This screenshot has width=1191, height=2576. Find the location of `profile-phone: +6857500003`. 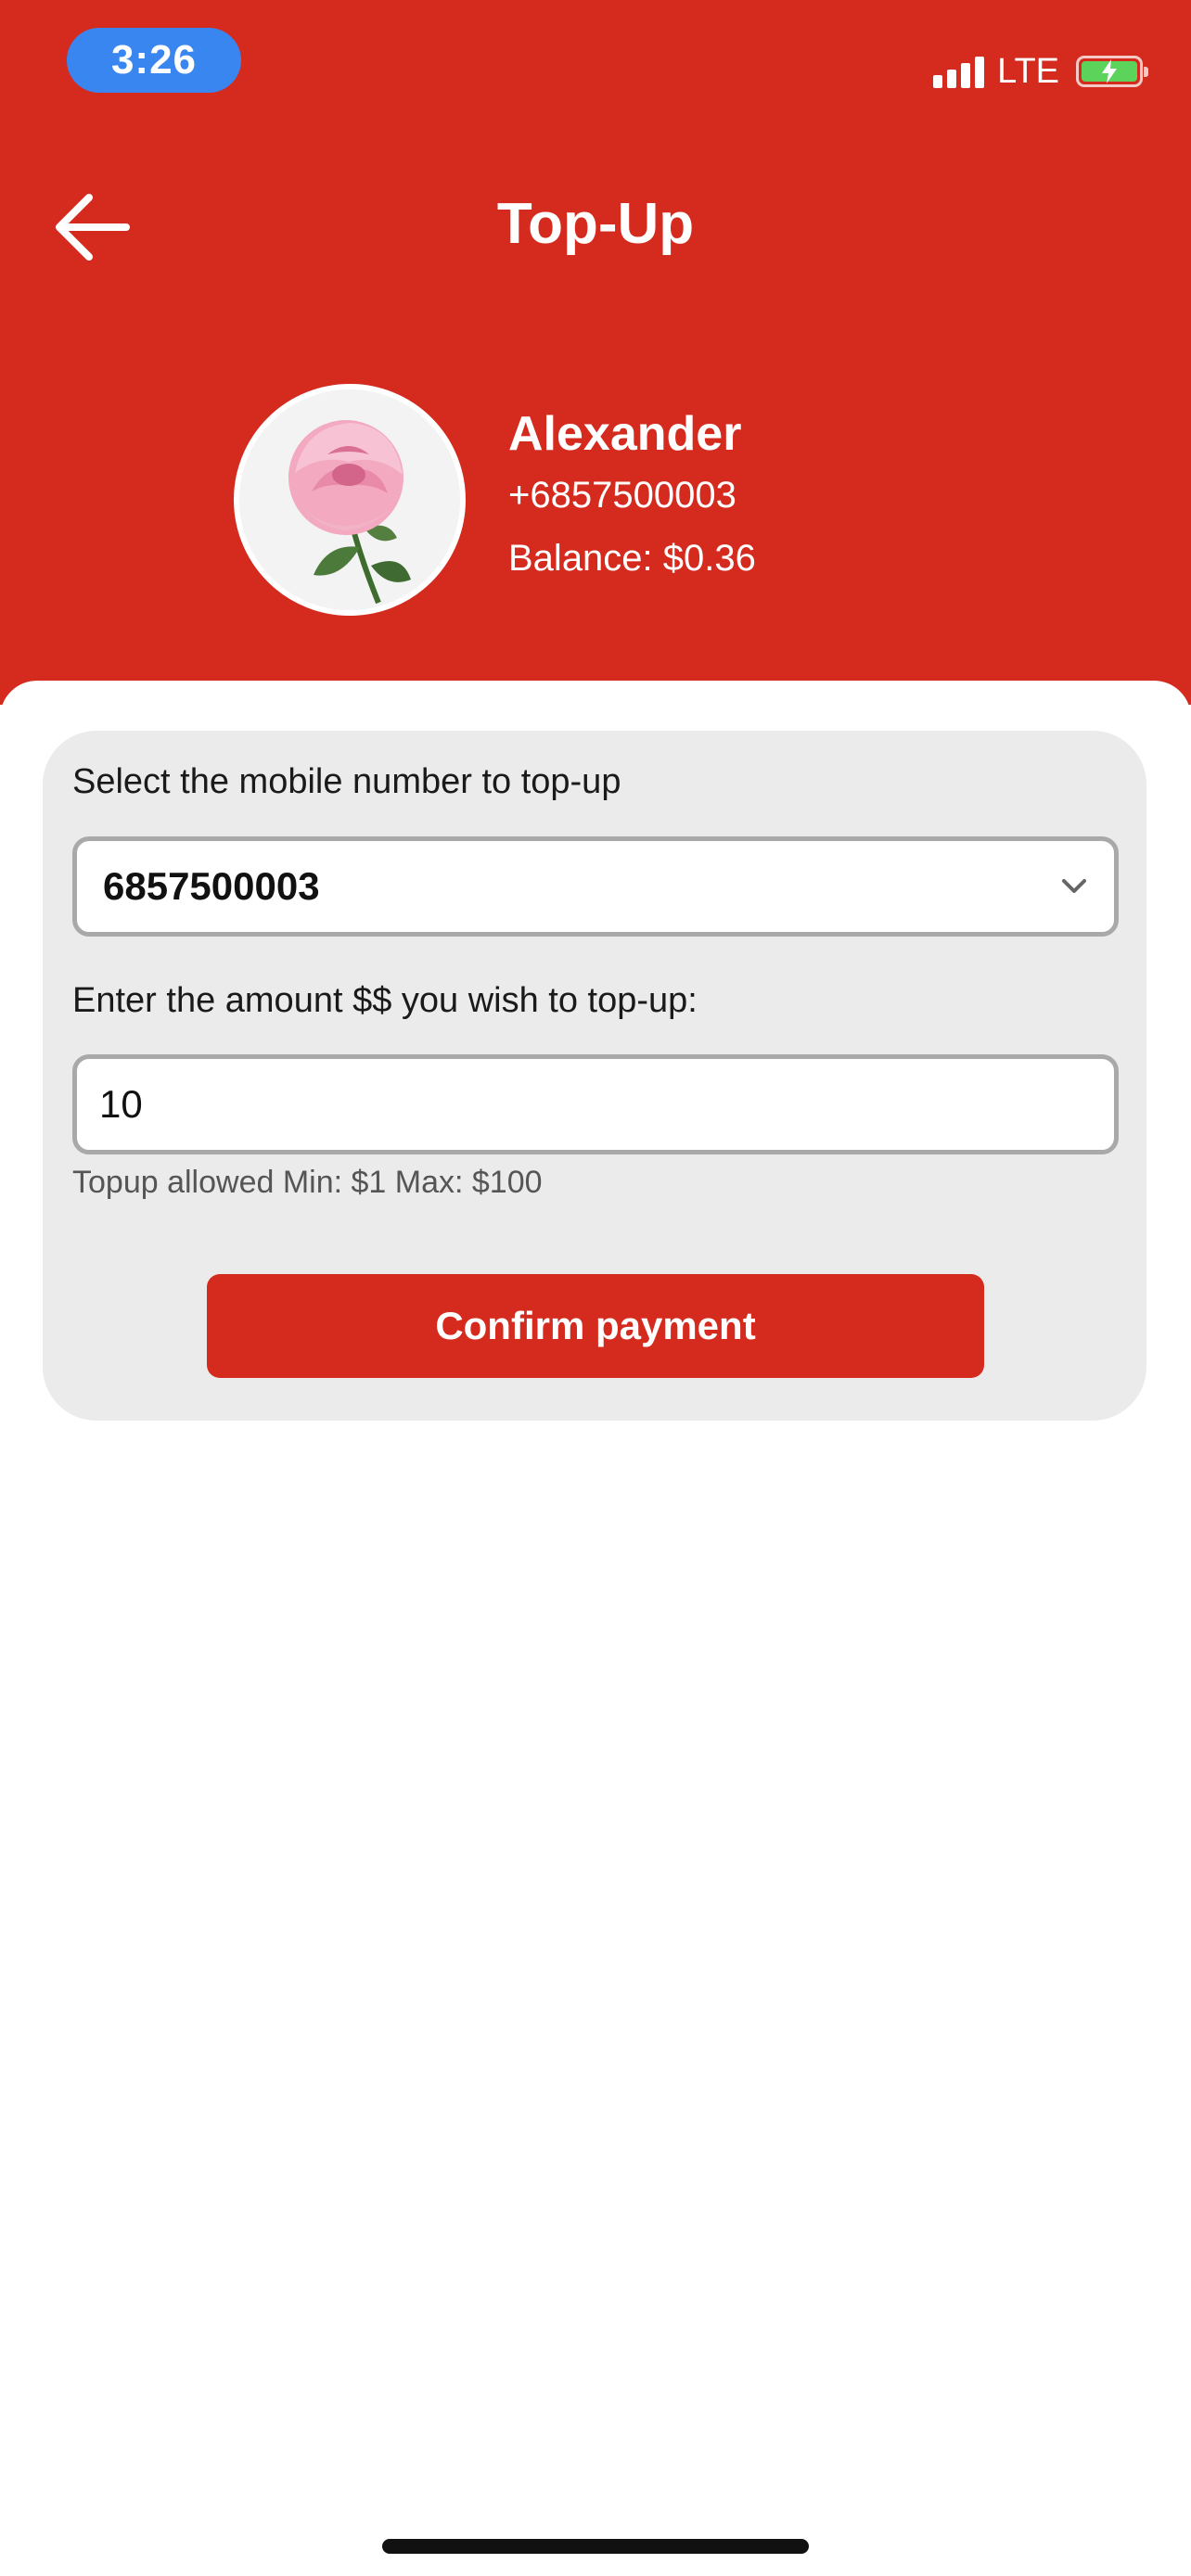

profile-phone: +6857500003 is located at coordinates (622, 495).